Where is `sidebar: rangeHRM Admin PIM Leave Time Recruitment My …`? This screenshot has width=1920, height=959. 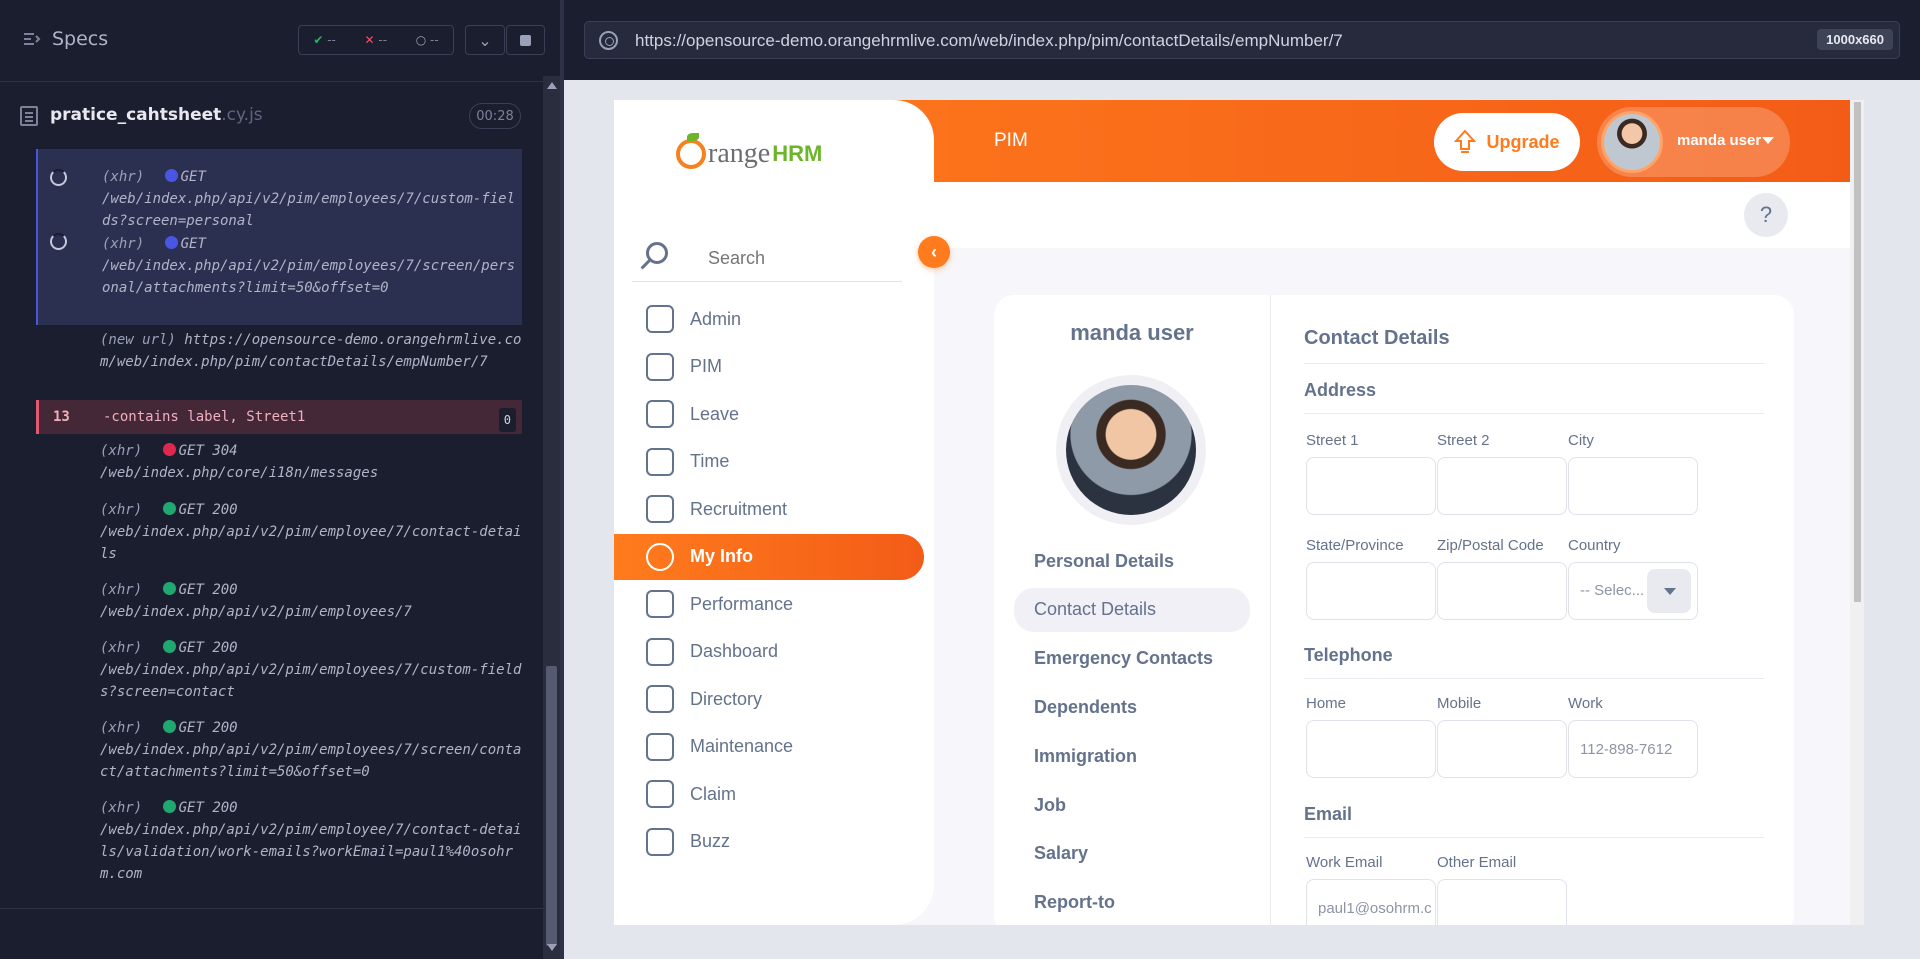 sidebar: rangeHRM Admin PIM Leave Time Recruitment My … is located at coordinates (774, 512).